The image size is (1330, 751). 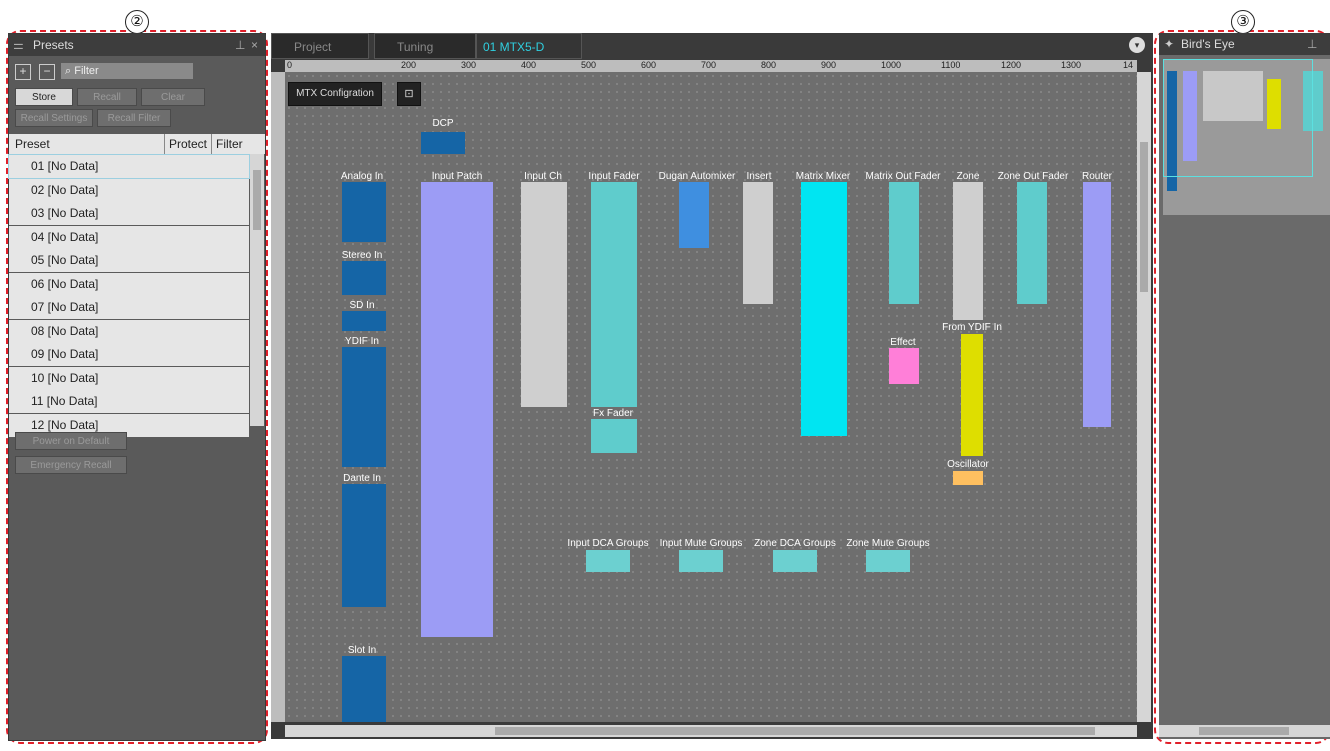 What do you see at coordinates (362, 341) in the screenshot?
I see `ydif-in-label: YDIF In` at bounding box center [362, 341].